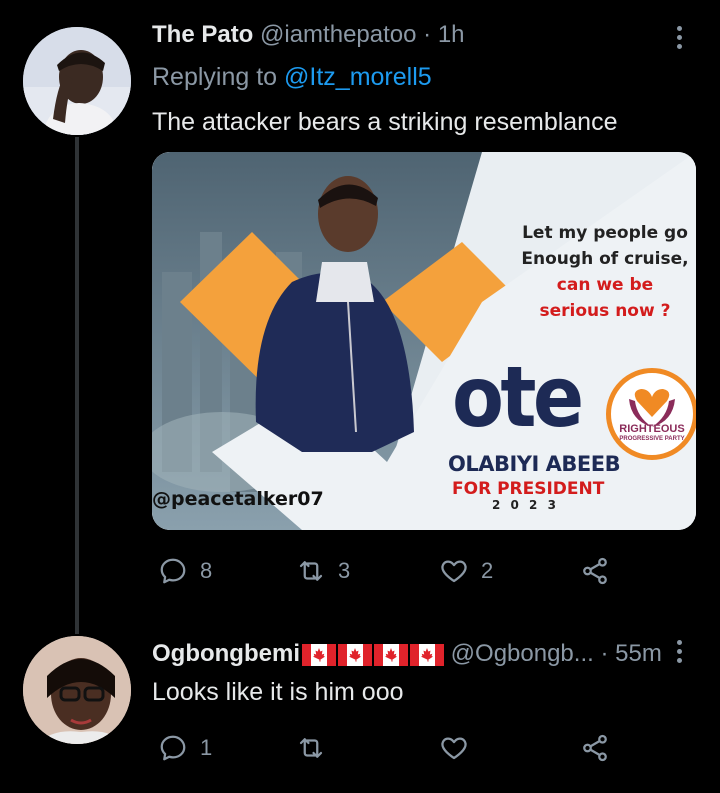  I want to click on tweet-header: The Pato @iamthepatoo · 1h, so click(308, 35).